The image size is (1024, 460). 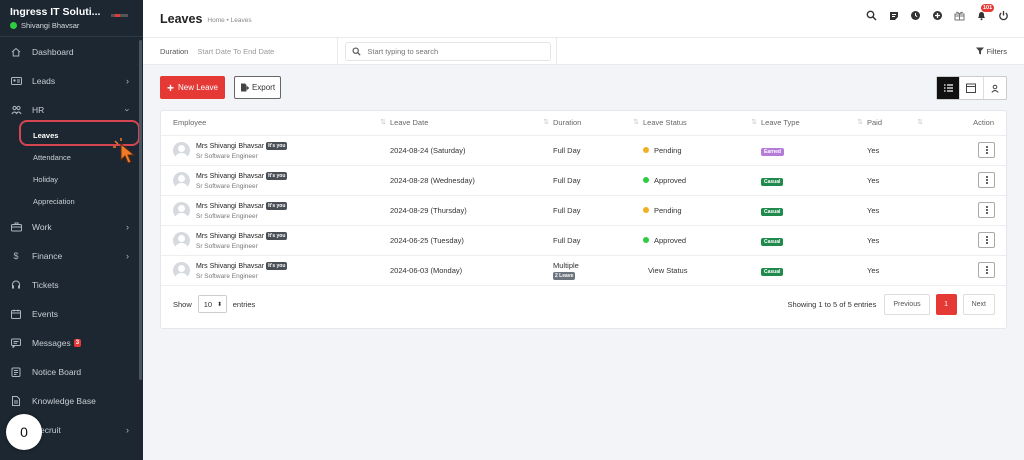 I want to click on gift-icon, so click(x=959, y=15).